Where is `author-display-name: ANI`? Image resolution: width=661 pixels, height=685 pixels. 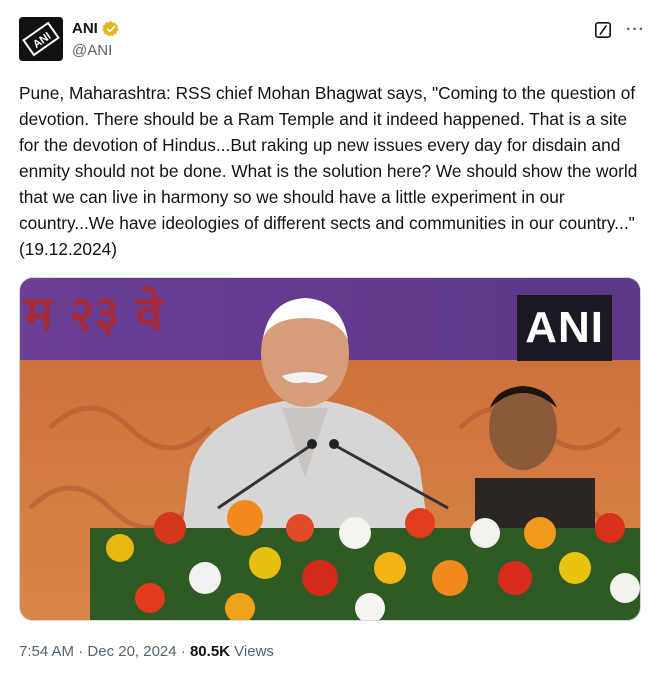 author-display-name: ANI is located at coordinates (85, 29).